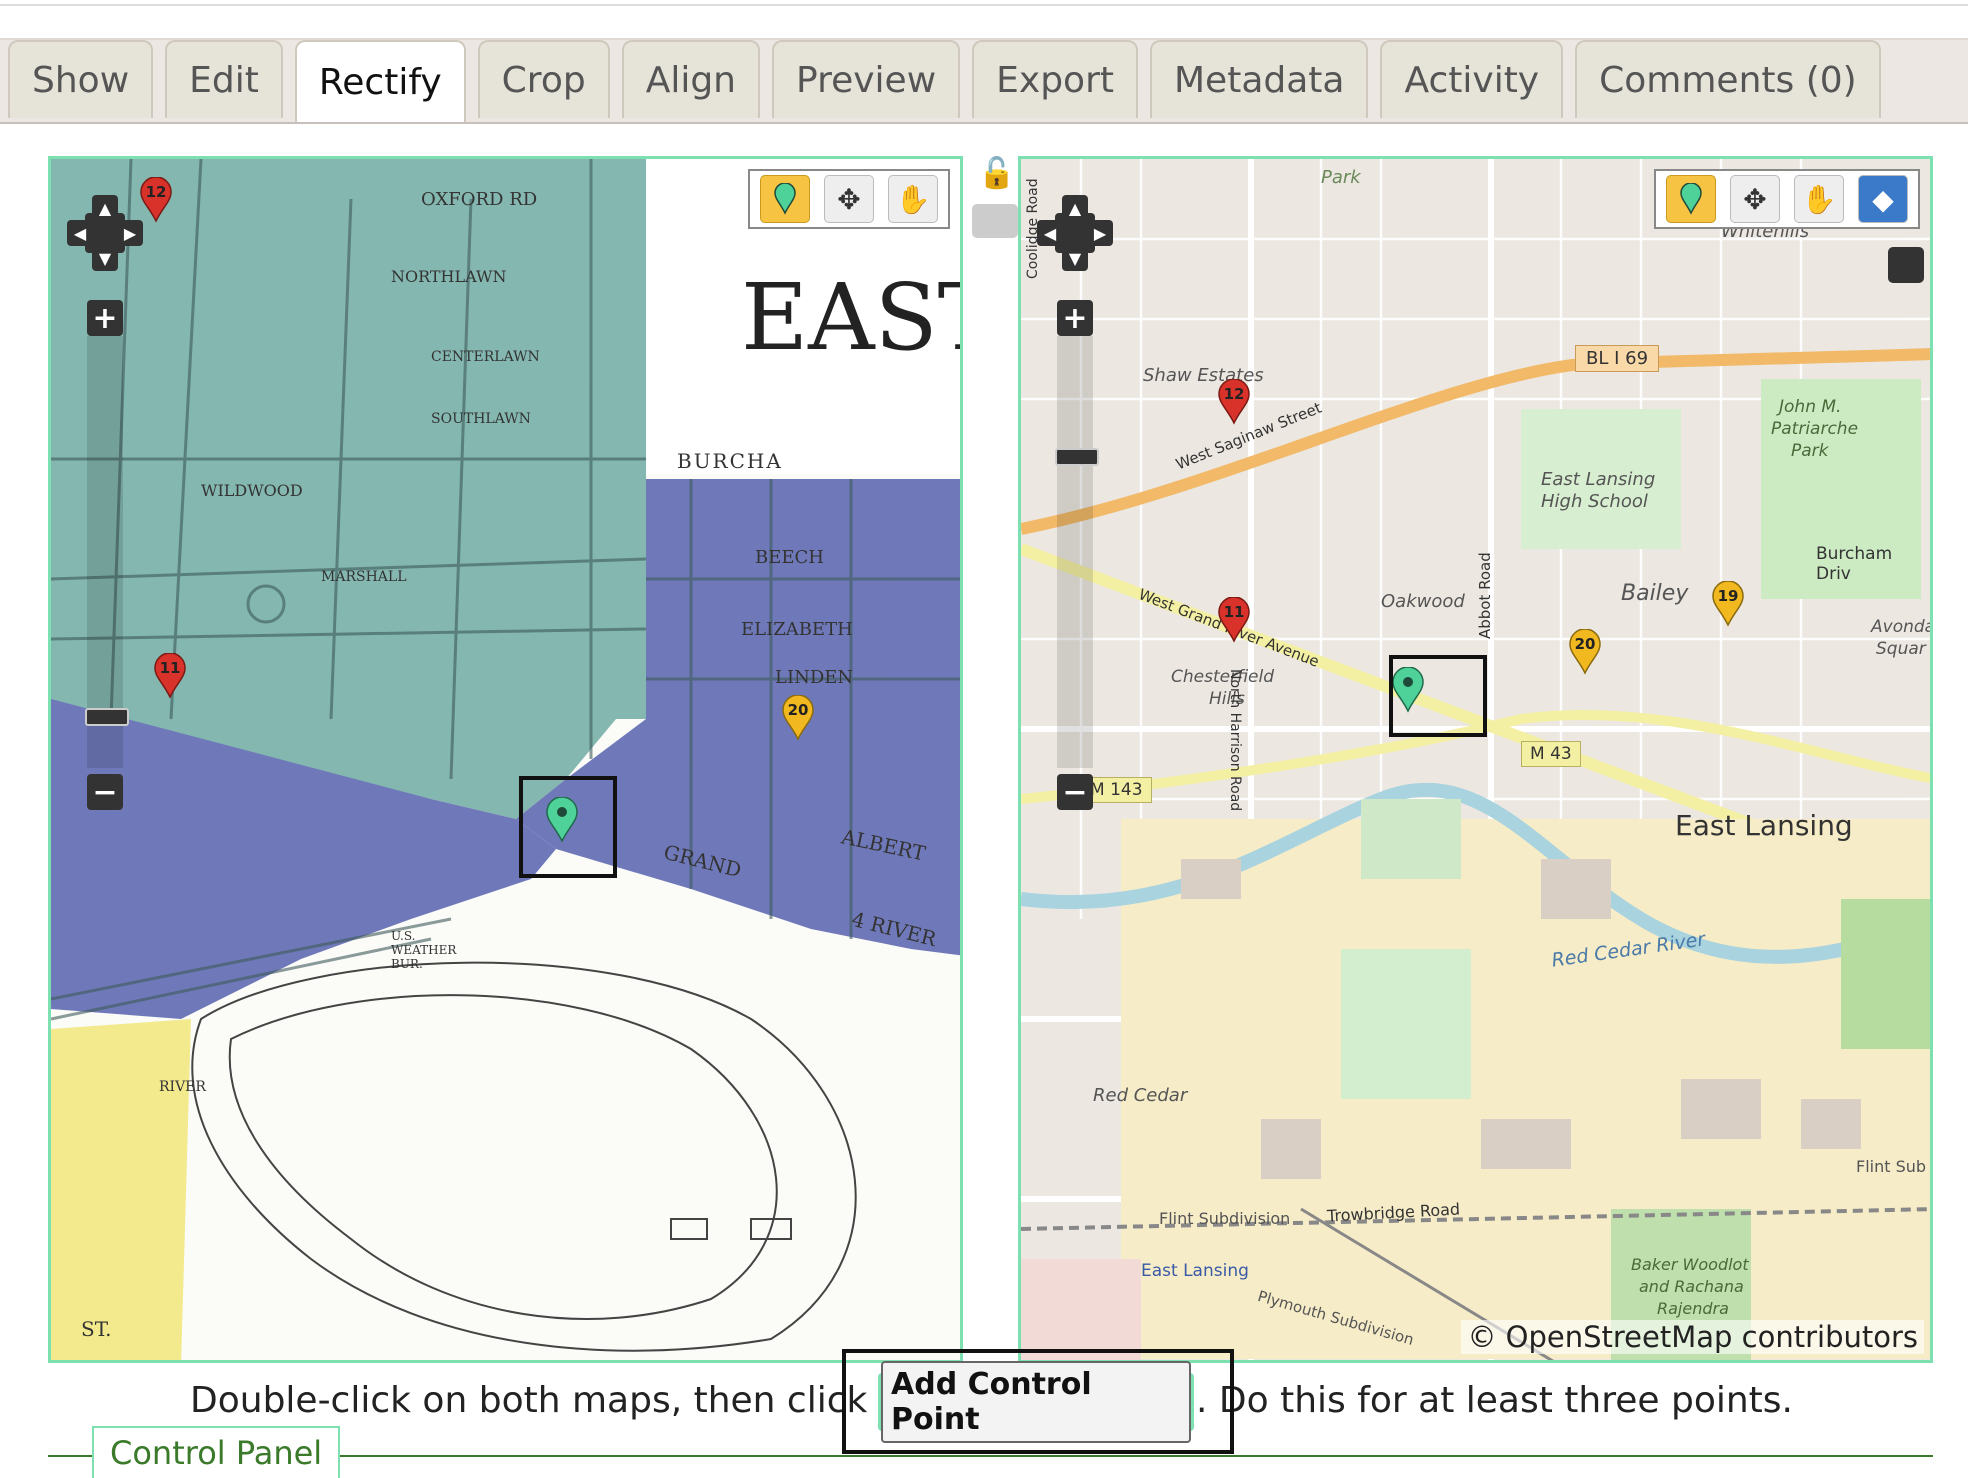  Describe the element at coordinates (814, 677) in the screenshot. I see `label-linden: LINDEN` at that location.